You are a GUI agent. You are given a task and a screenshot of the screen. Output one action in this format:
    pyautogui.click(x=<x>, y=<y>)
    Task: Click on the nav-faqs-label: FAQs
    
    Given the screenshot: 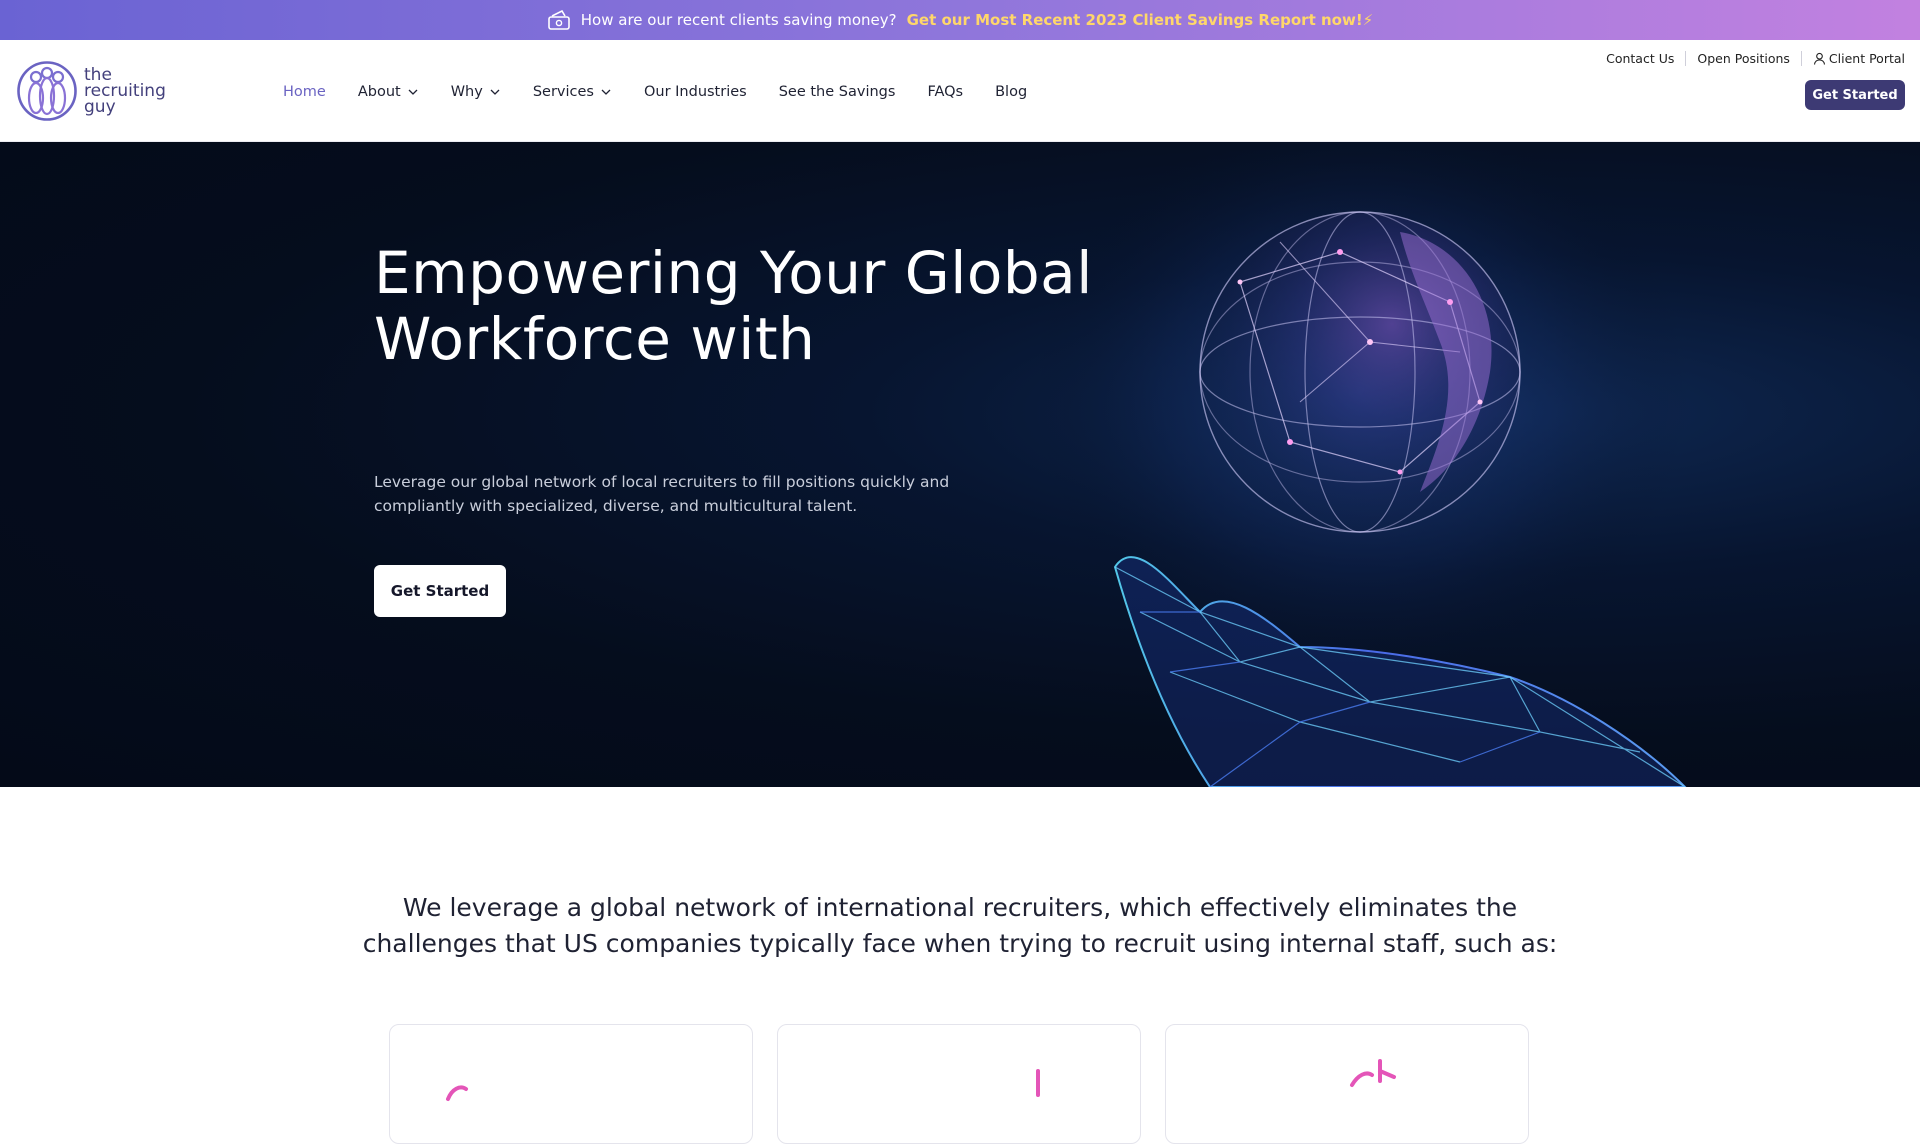 What is the action you would take?
    pyautogui.click(x=945, y=92)
    